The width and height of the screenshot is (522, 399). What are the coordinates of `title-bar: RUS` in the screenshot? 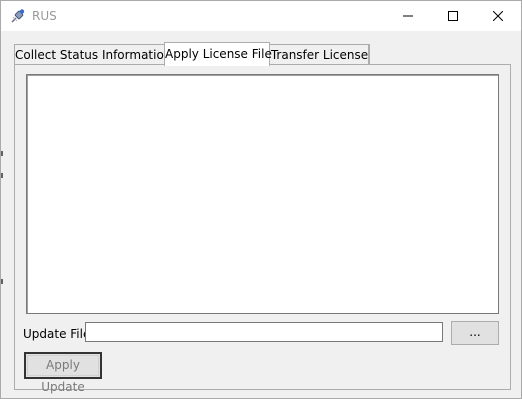 It's located at (261, 16).